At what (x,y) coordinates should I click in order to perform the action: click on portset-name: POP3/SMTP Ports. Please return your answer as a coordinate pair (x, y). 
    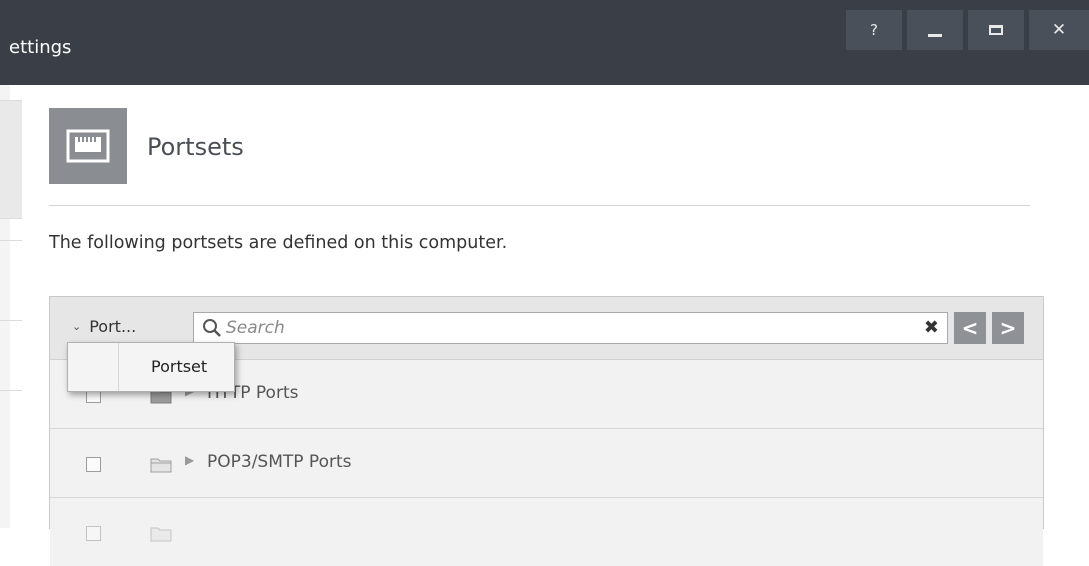
    Looking at the image, I should click on (279, 462).